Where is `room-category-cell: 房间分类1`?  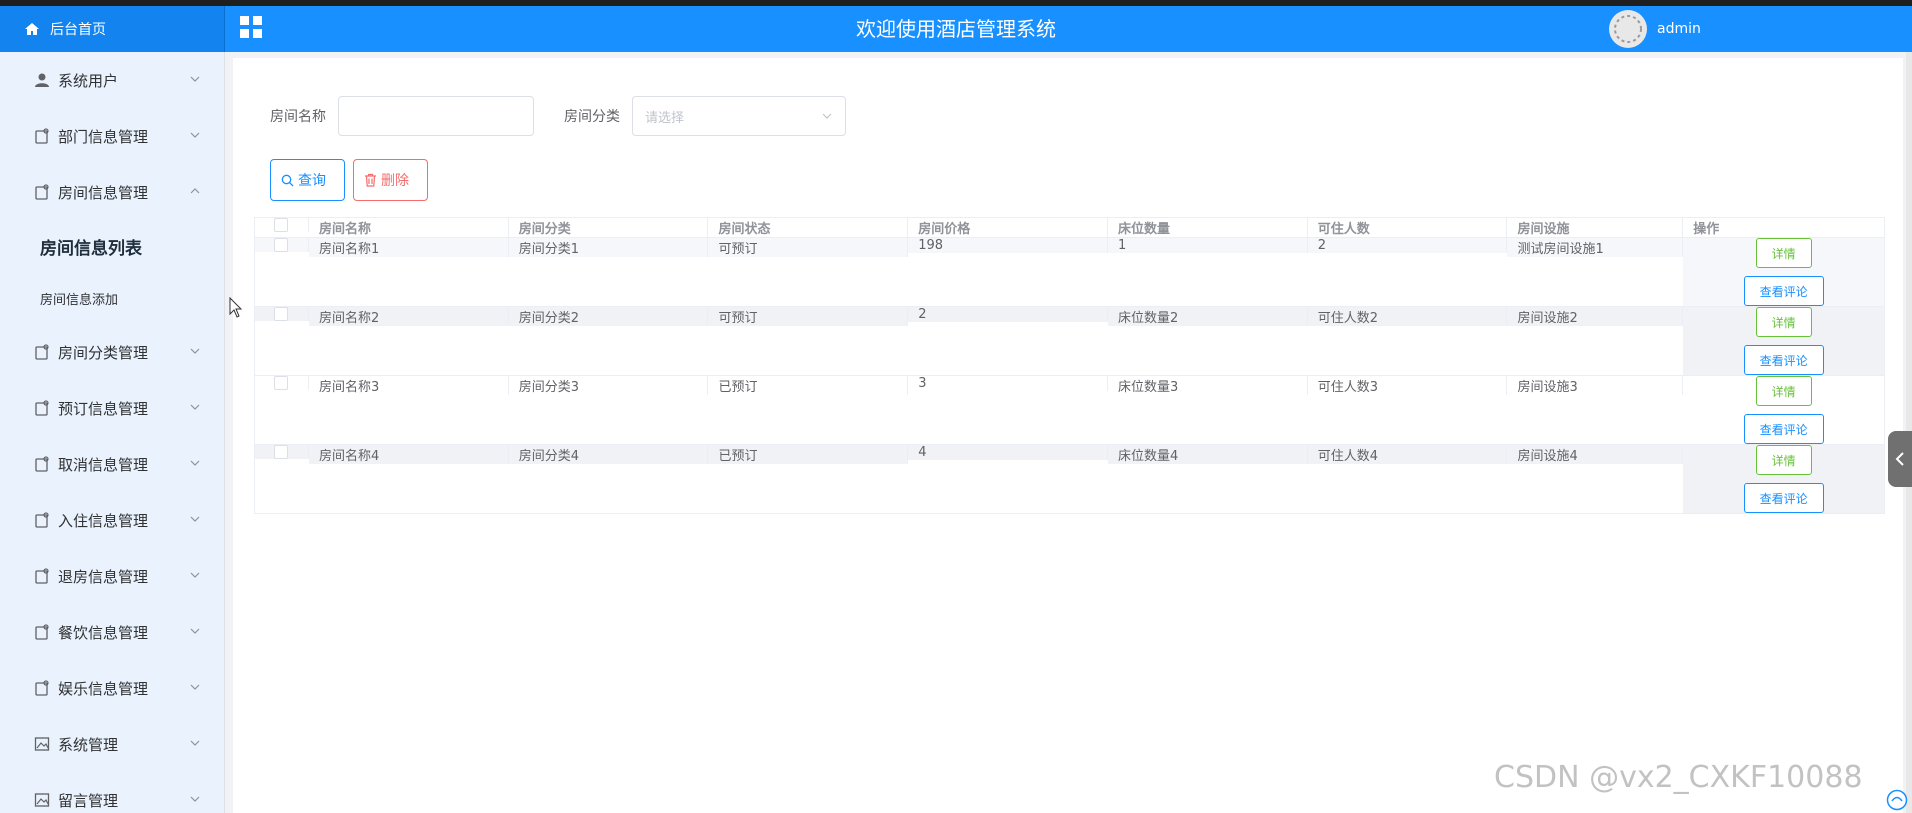 room-category-cell: 房间分类1 is located at coordinates (608, 247).